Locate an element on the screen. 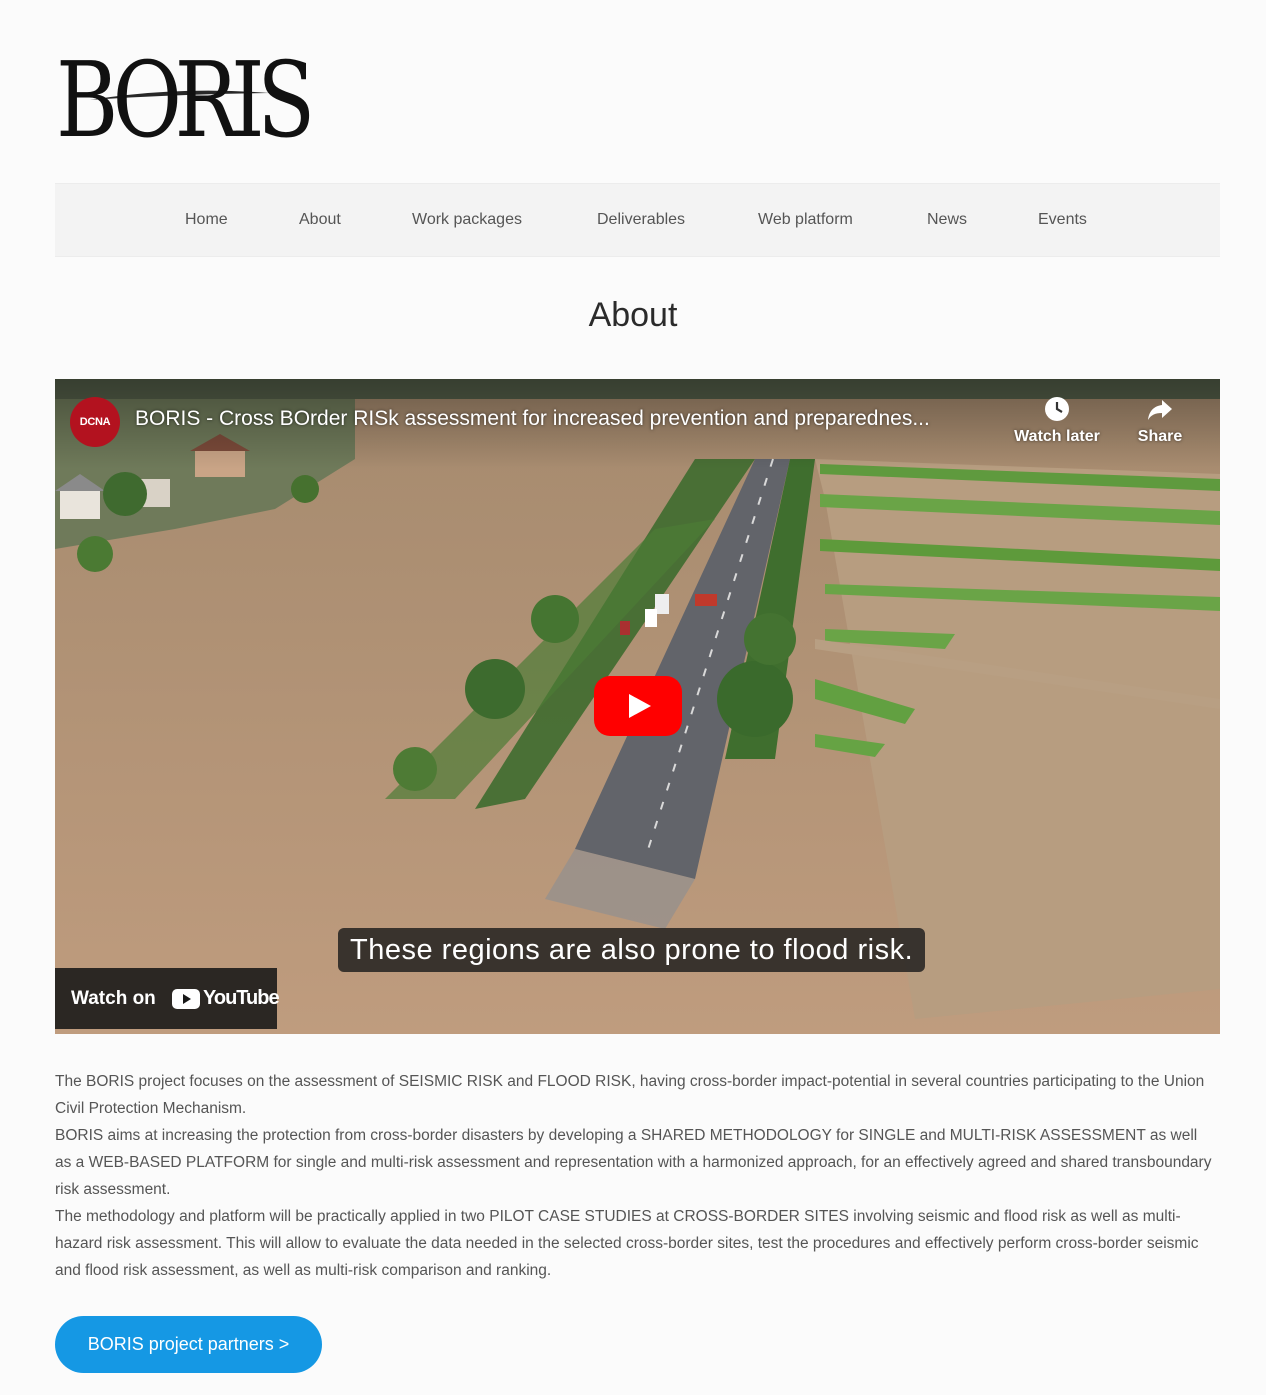 This screenshot has width=1266, height=1395. nav-item-work-packages: Work packages is located at coordinates (467, 220).